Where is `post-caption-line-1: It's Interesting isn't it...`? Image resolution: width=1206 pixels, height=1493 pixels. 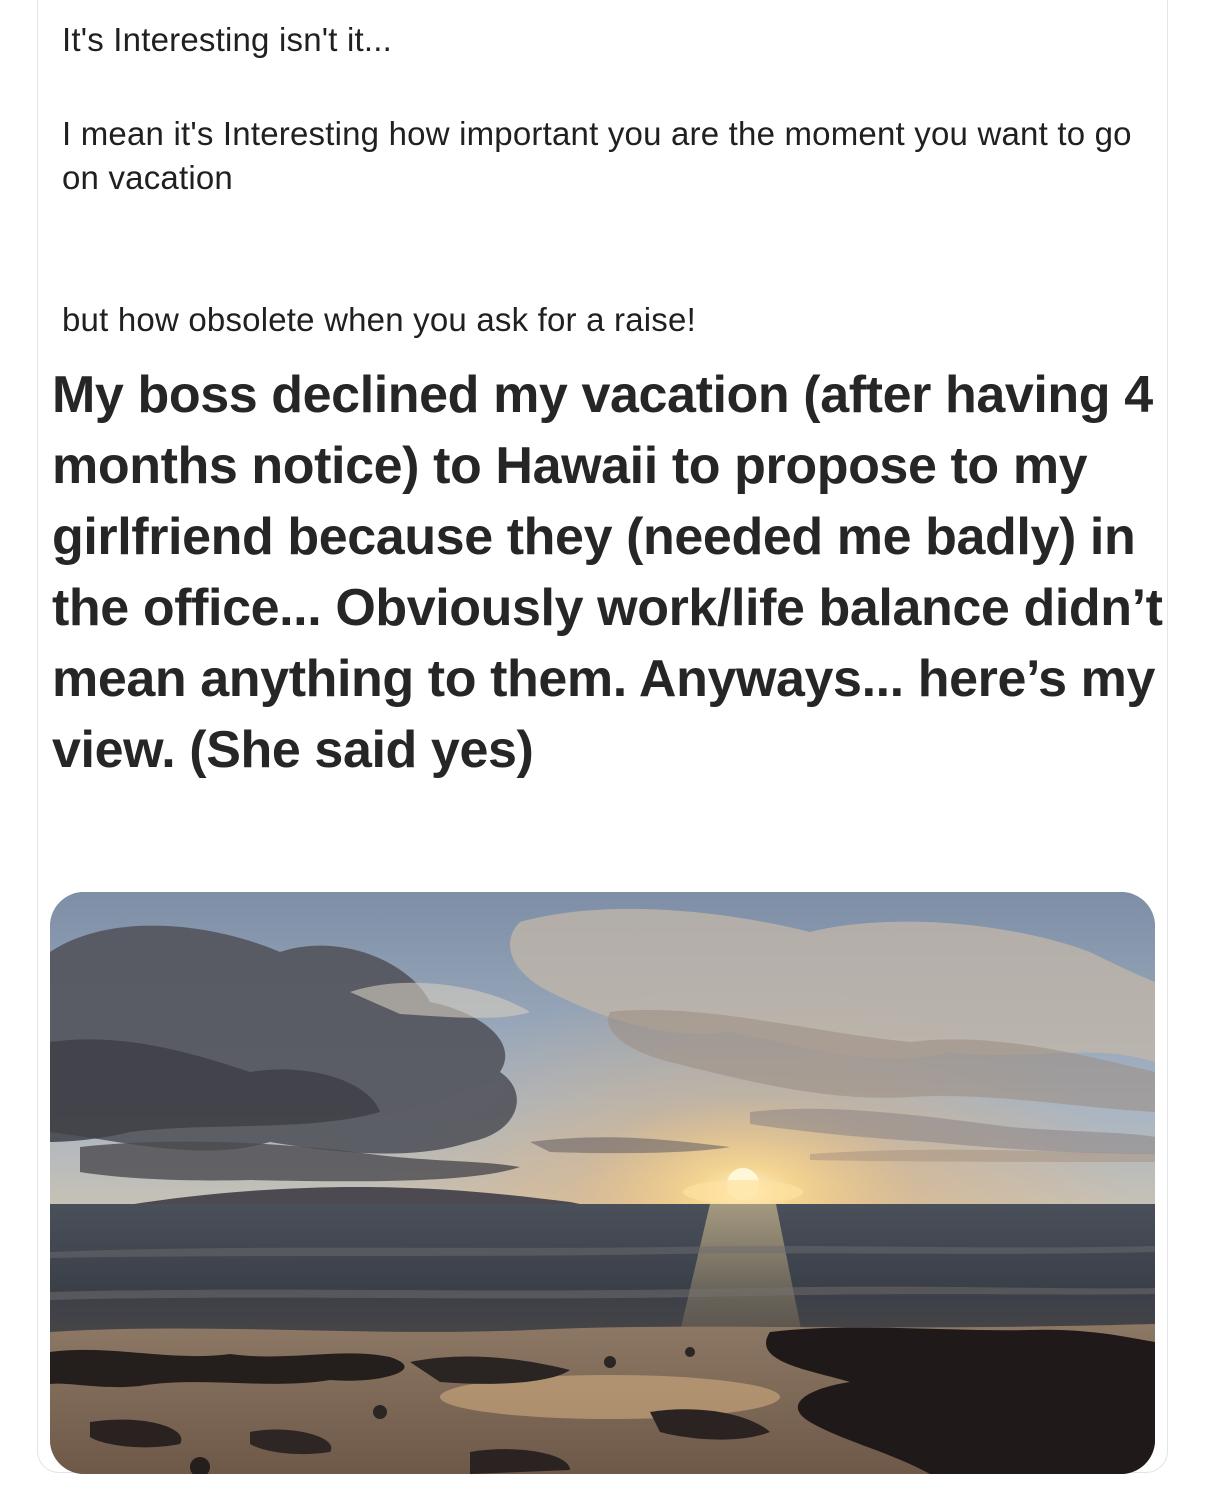 post-caption-line-1: It's Interesting isn't it... is located at coordinates (227, 39).